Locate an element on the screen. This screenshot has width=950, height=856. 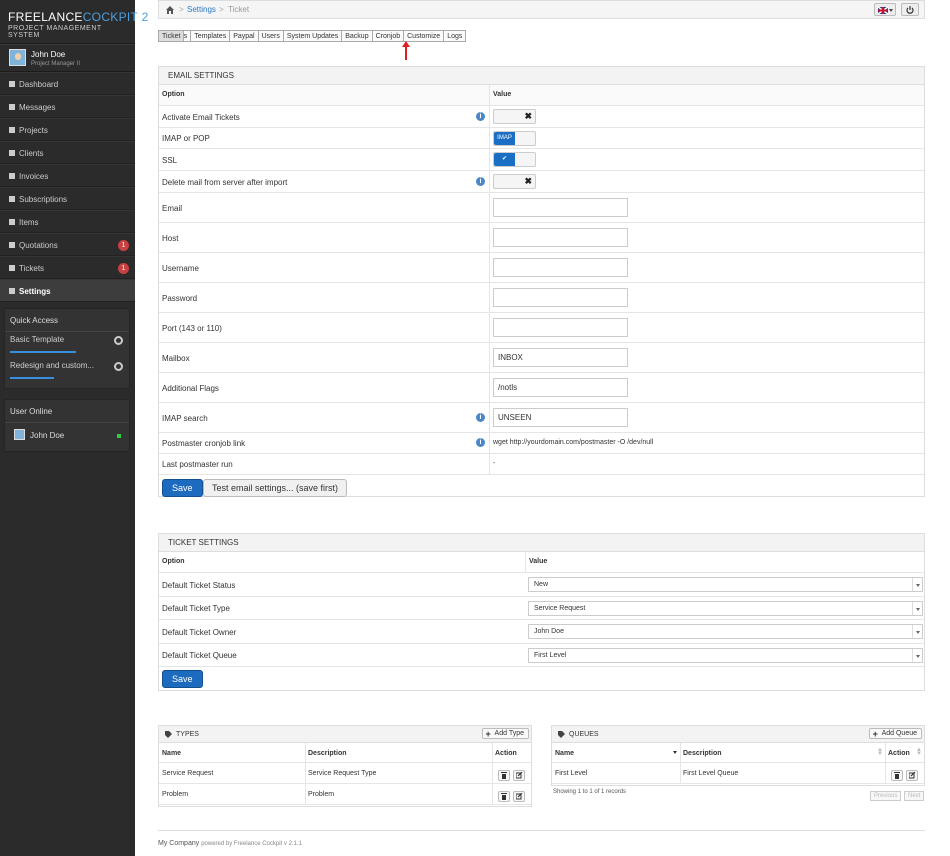
default-ticket-queue-select: First Level is located at coordinates (725, 655).